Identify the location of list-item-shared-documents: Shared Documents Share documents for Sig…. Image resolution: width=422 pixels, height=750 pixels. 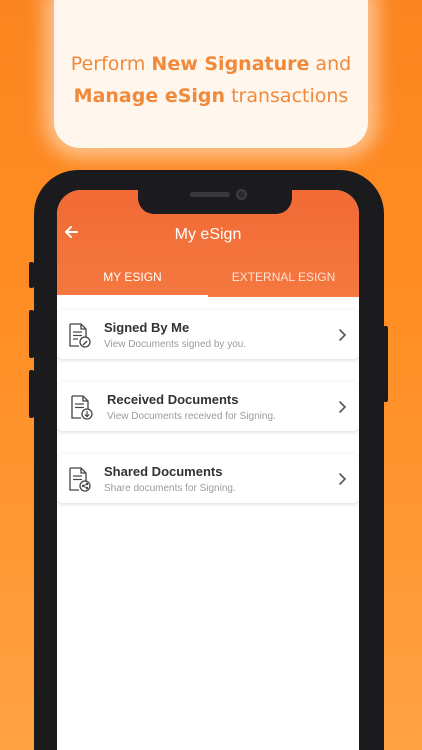
(208, 478).